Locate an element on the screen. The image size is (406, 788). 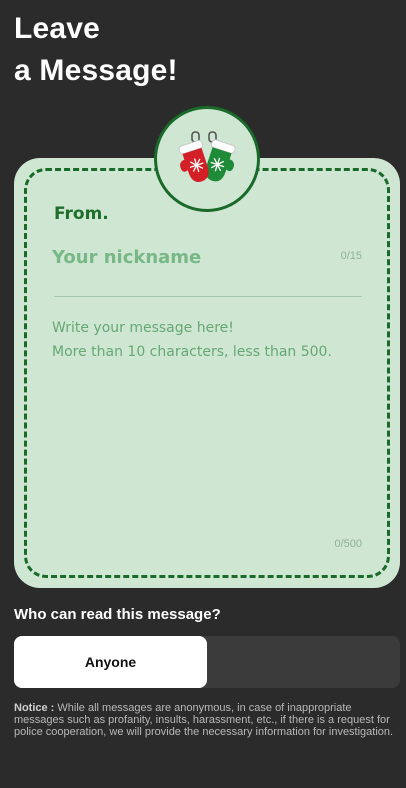
page-title: Leave a Message! is located at coordinates (96, 50).